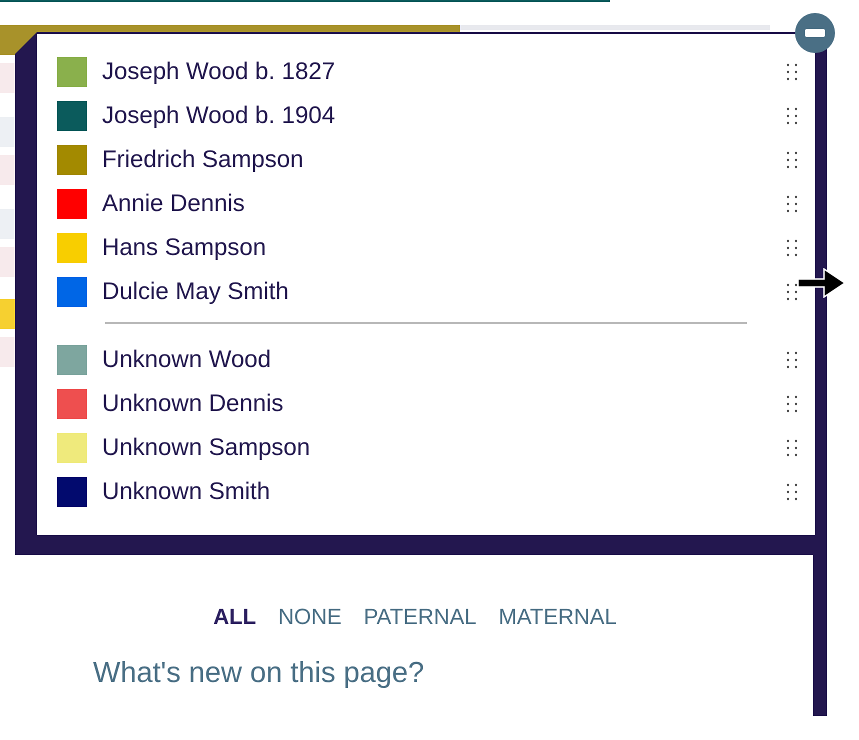 This screenshot has width=859, height=740. Describe the element at coordinates (187, 360) in the screenshot. I see `legend-label: Unknown Wood` at that location.